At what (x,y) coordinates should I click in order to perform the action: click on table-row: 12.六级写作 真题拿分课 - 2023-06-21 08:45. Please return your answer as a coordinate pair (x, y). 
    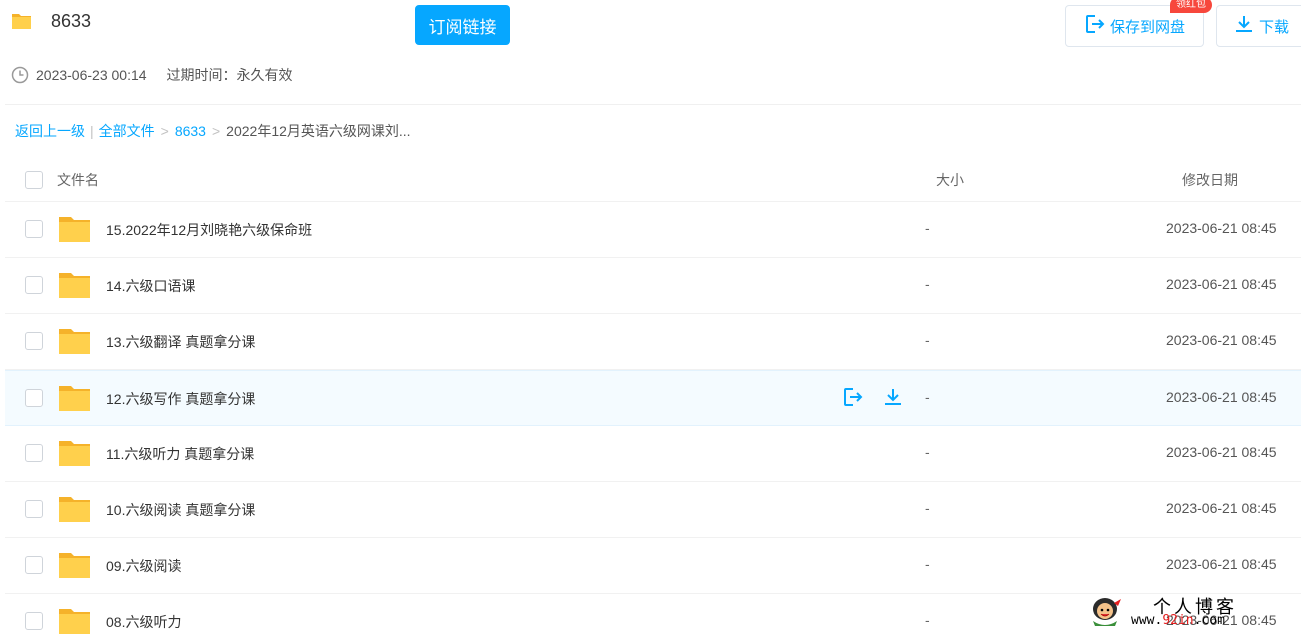
    Looking at the image, I should click on (653, 398).